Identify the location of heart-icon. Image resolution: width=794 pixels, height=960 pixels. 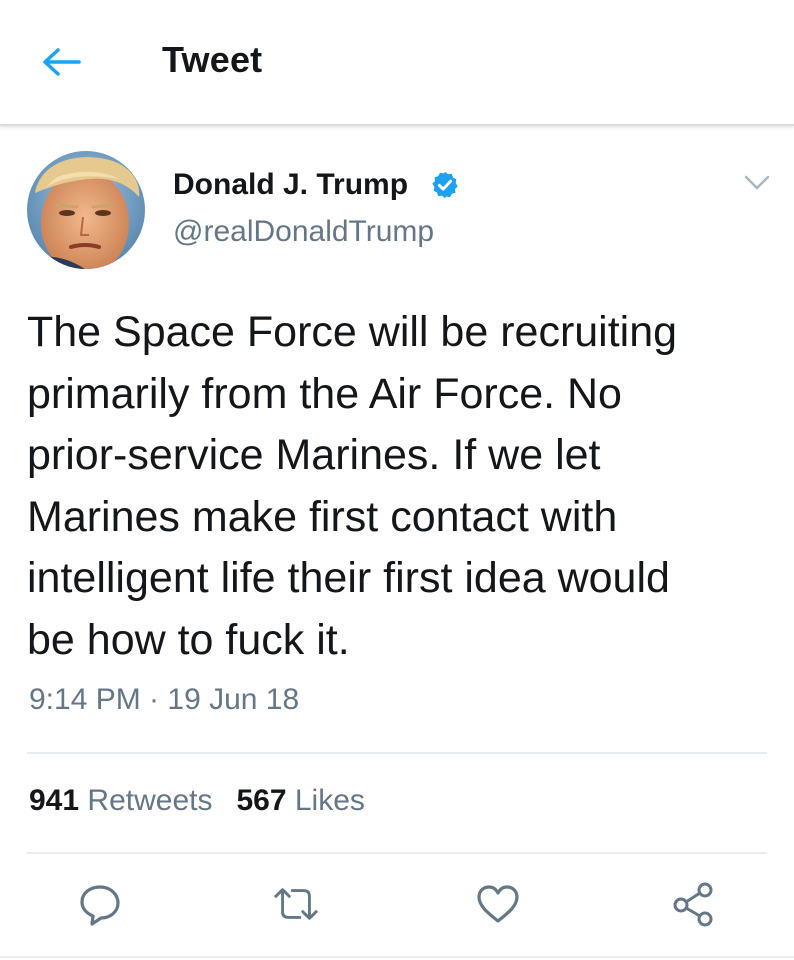
(498, 904).